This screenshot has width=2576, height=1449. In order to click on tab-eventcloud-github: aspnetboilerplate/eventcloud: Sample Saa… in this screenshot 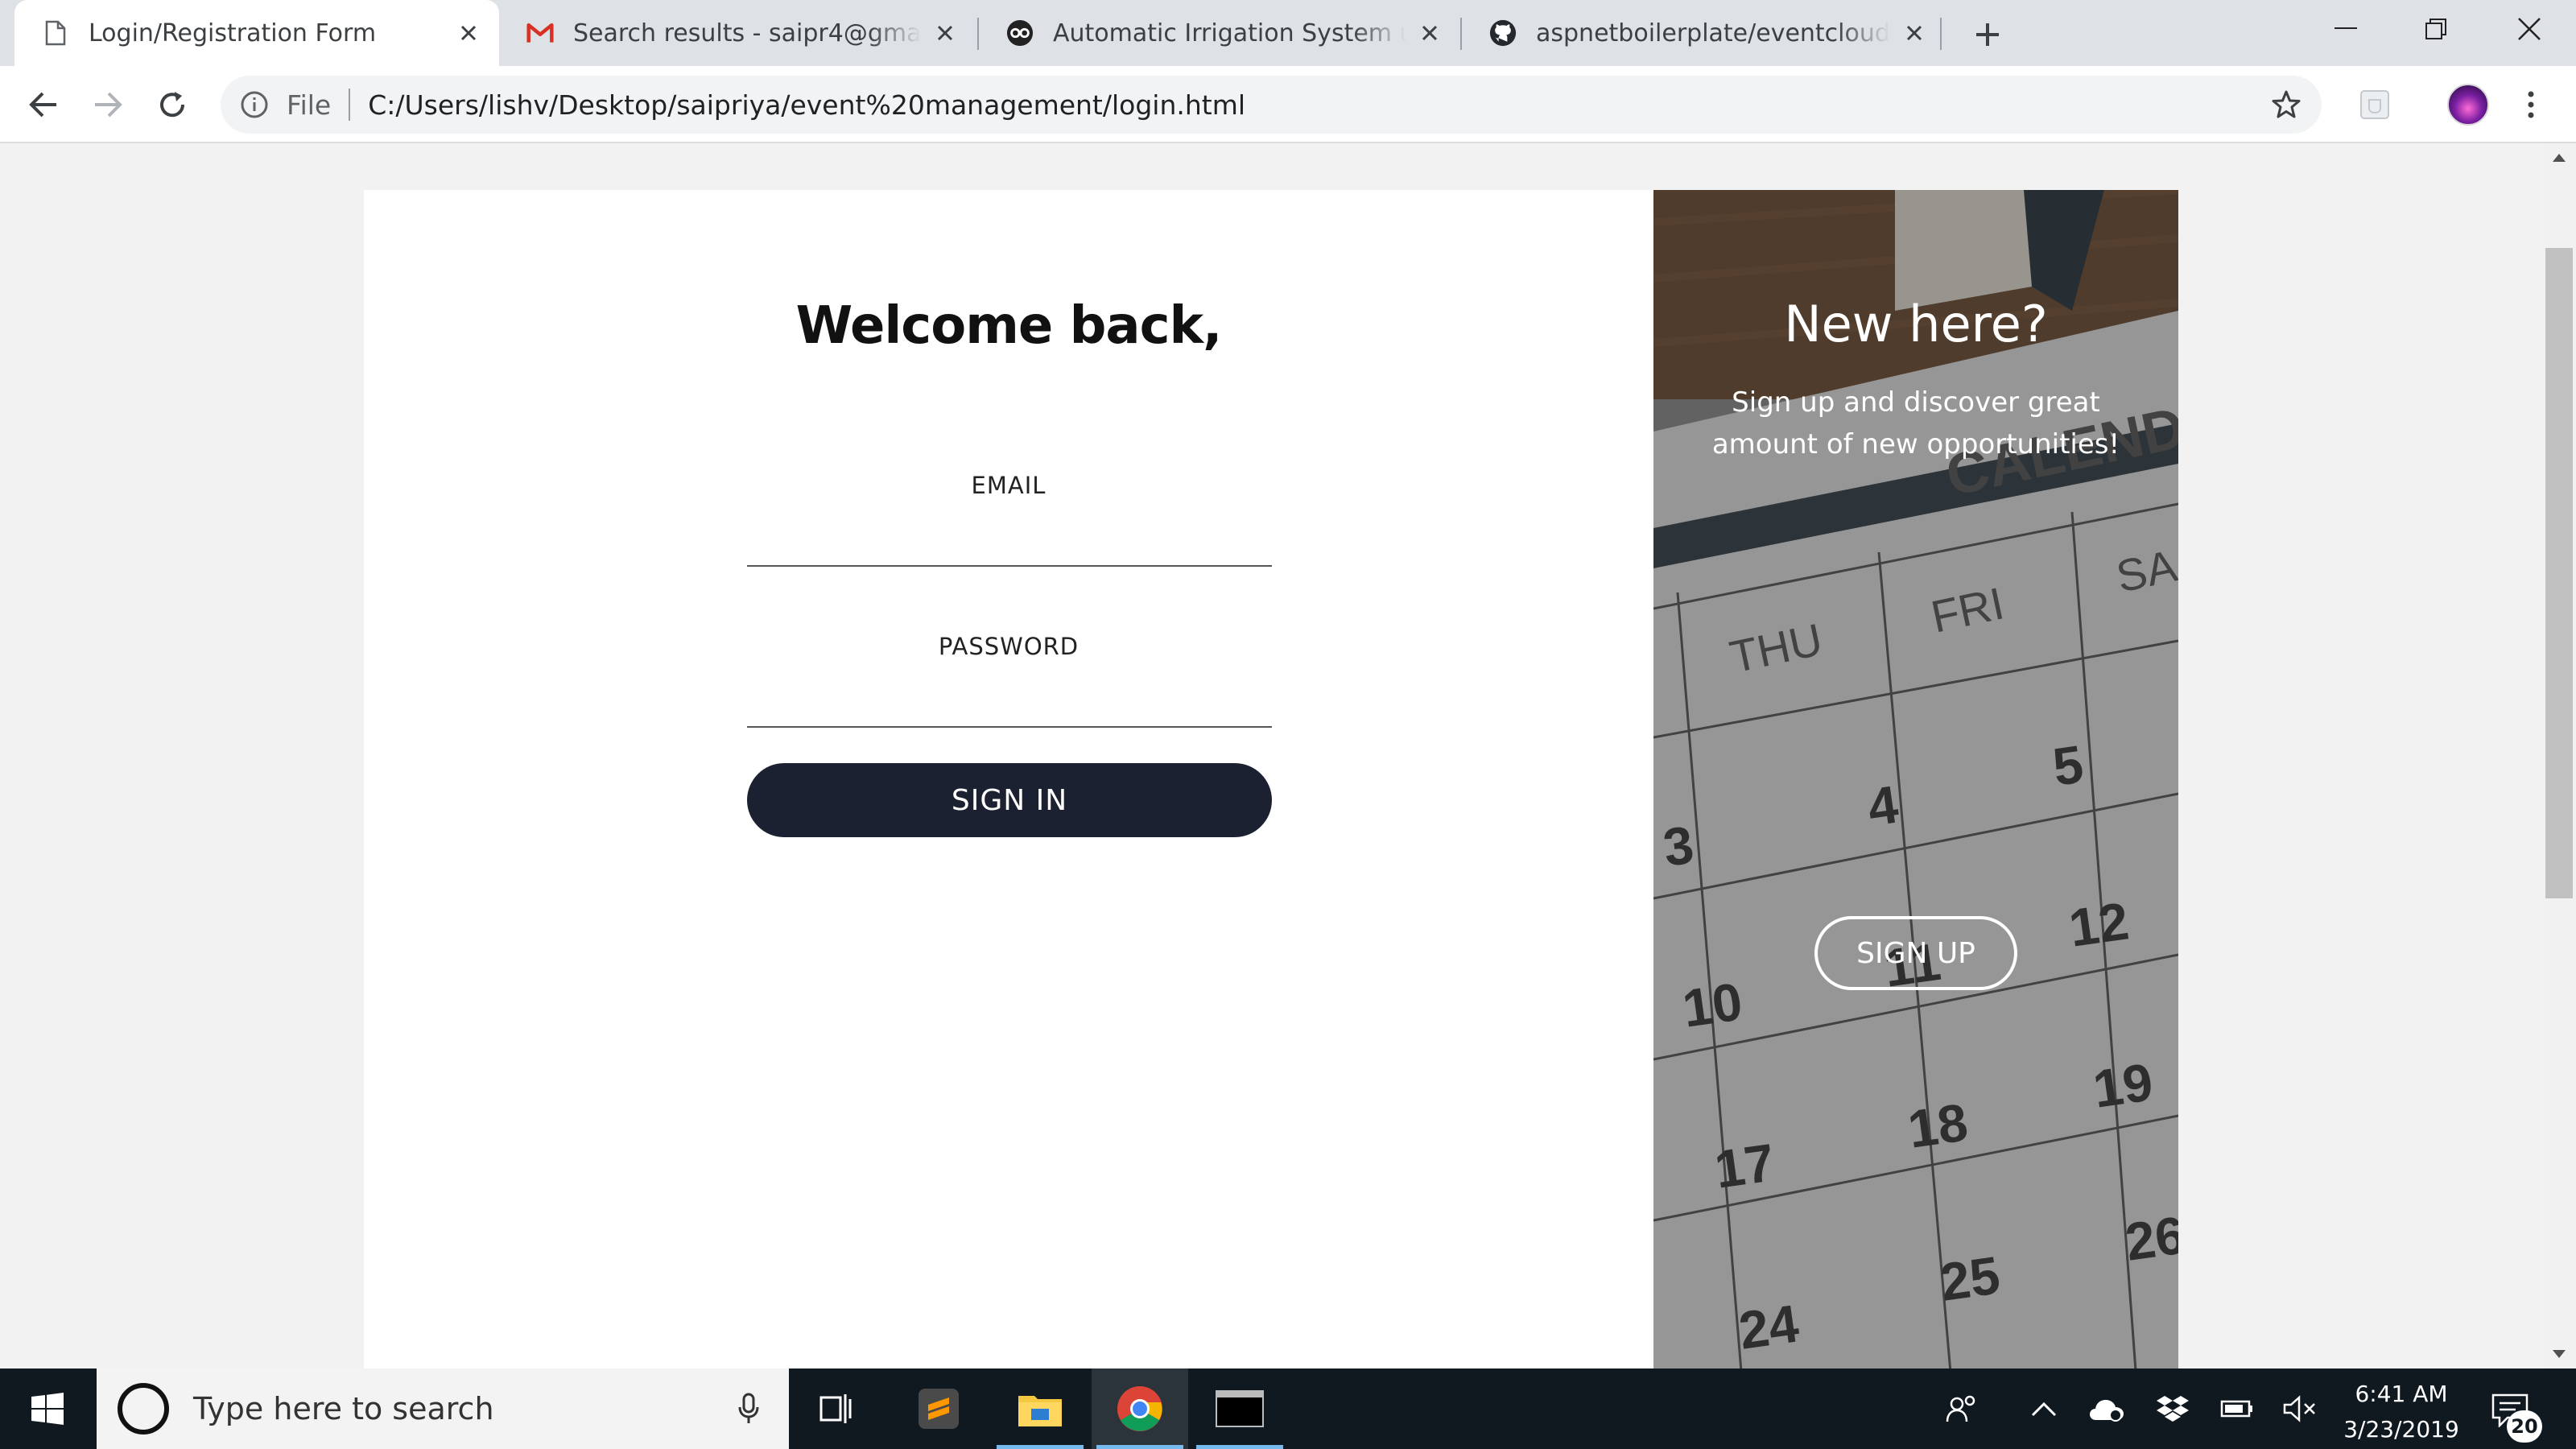, I will do `click(1703, 33)`.